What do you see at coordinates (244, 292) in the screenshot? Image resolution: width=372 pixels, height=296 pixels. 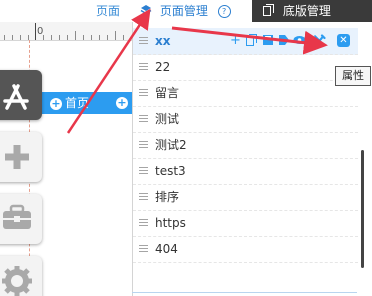 I see `panel-bottom-border` at bounding box center [244, 292].